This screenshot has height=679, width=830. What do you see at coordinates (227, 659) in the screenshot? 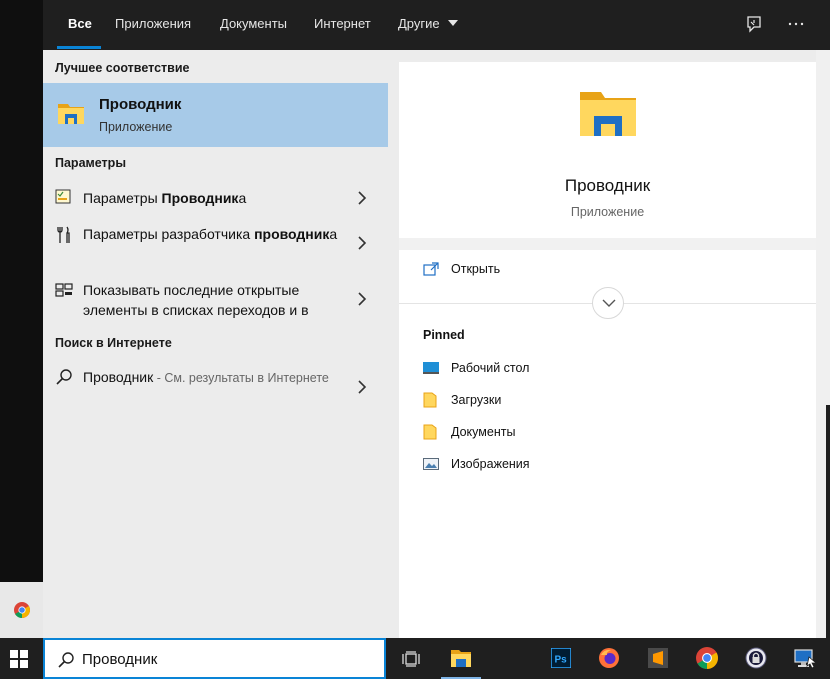
I see `search-input` at bounding box center [227, 659].